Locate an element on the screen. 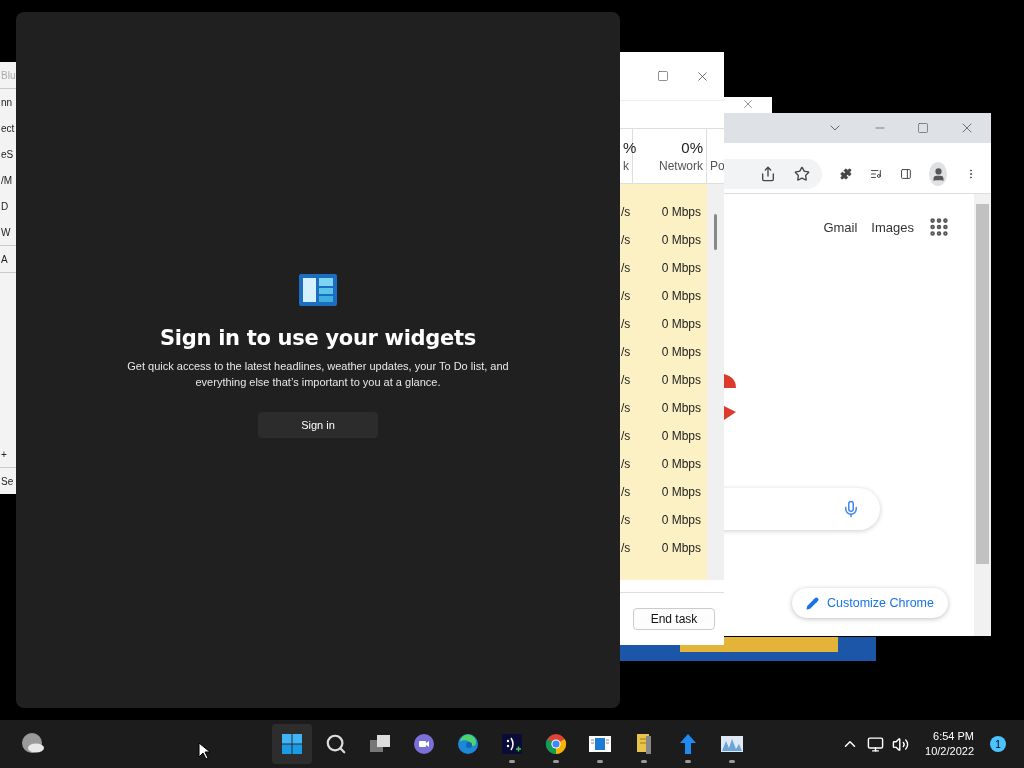  column-header: Network is located at coordinates (681, 166).